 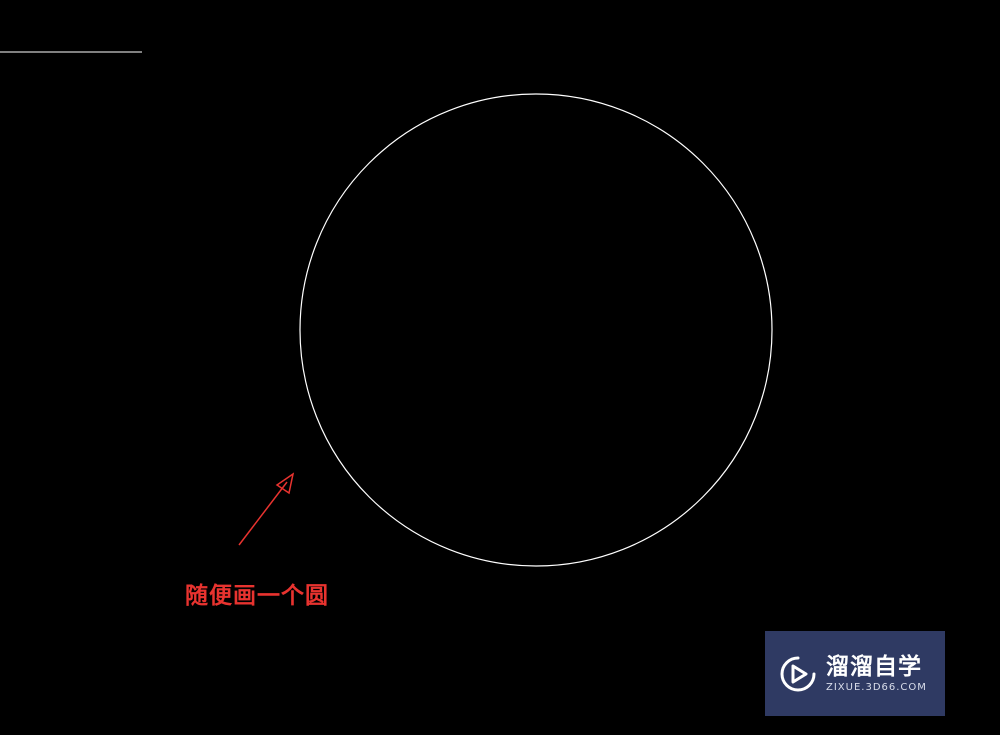 What do you see at coordinates (266, 509) in the screenshot?
I see `annotation-arrow` at bounding box center [266, 509].